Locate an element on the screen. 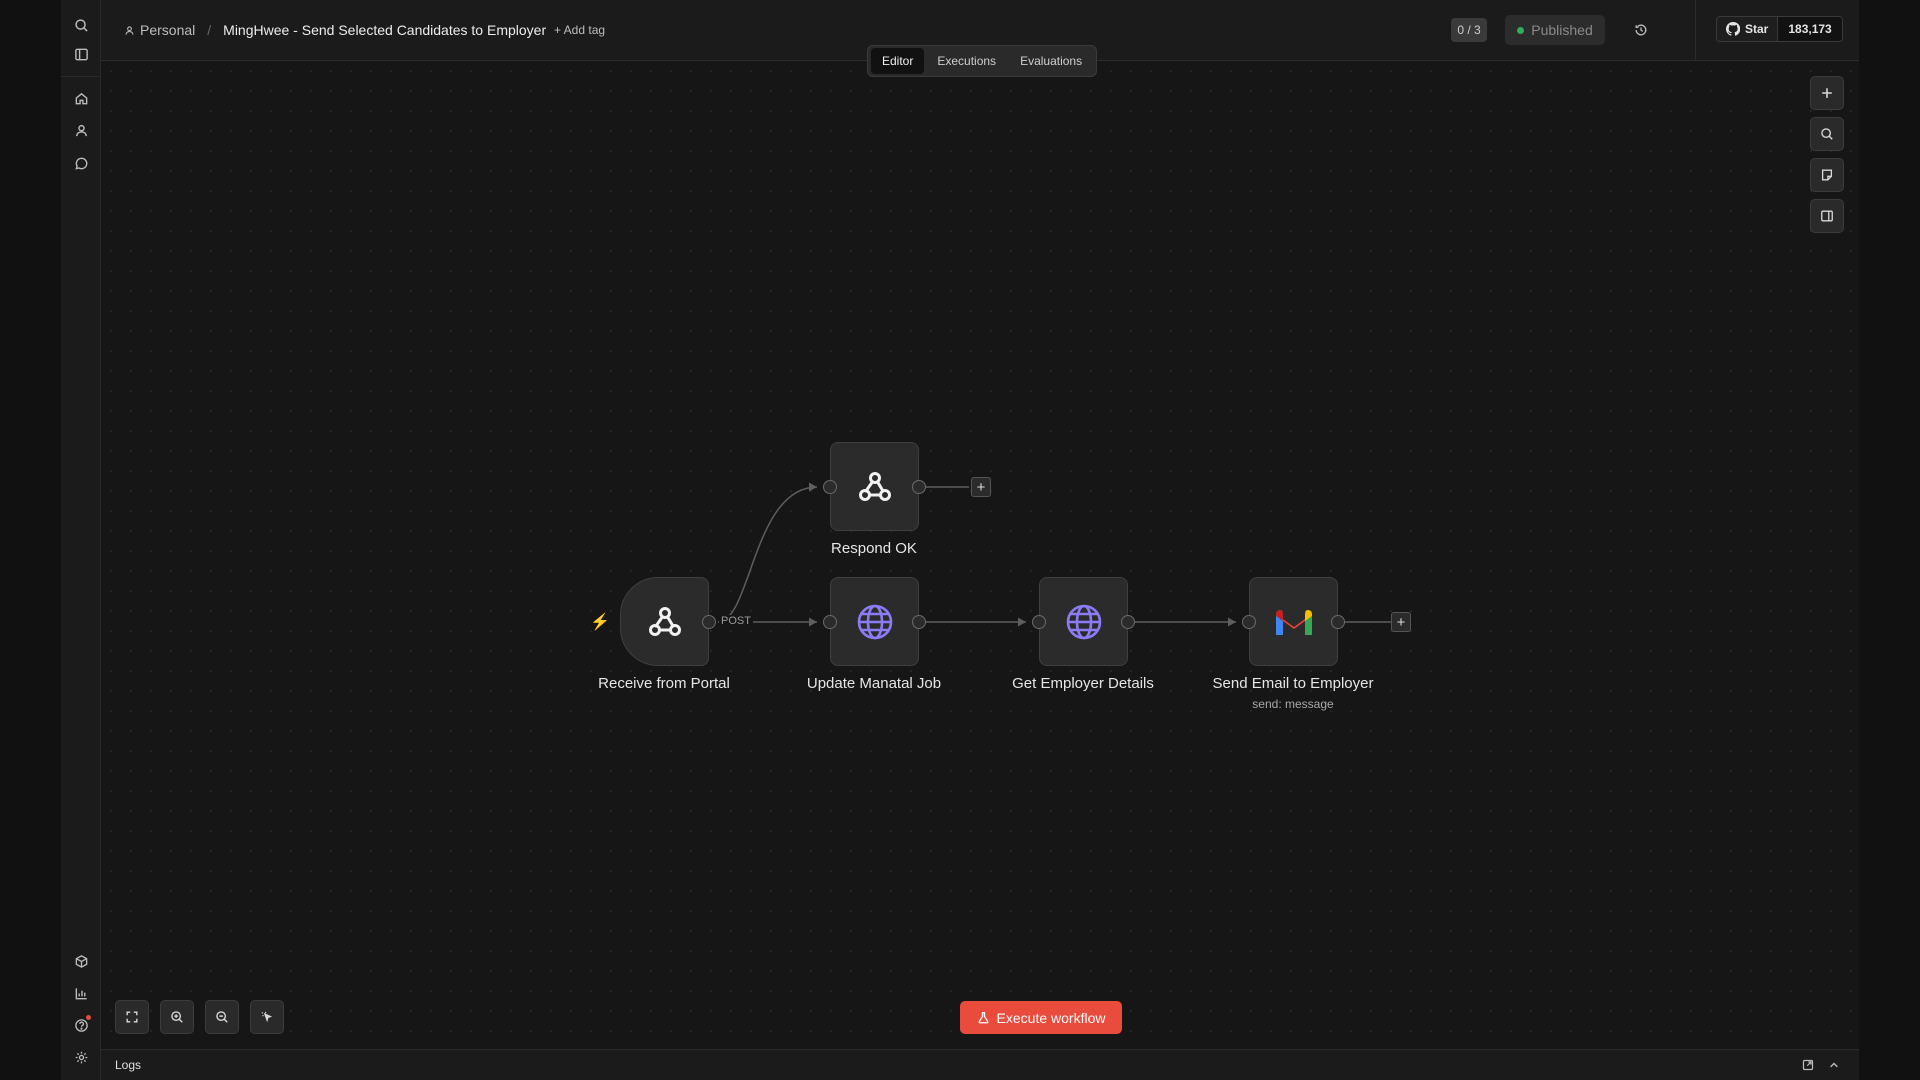 Image resolution: width=1920 pixels, height=1080 pixels. execute-workflow-button: Execute workflow is located at coordinates (1041, 1017).